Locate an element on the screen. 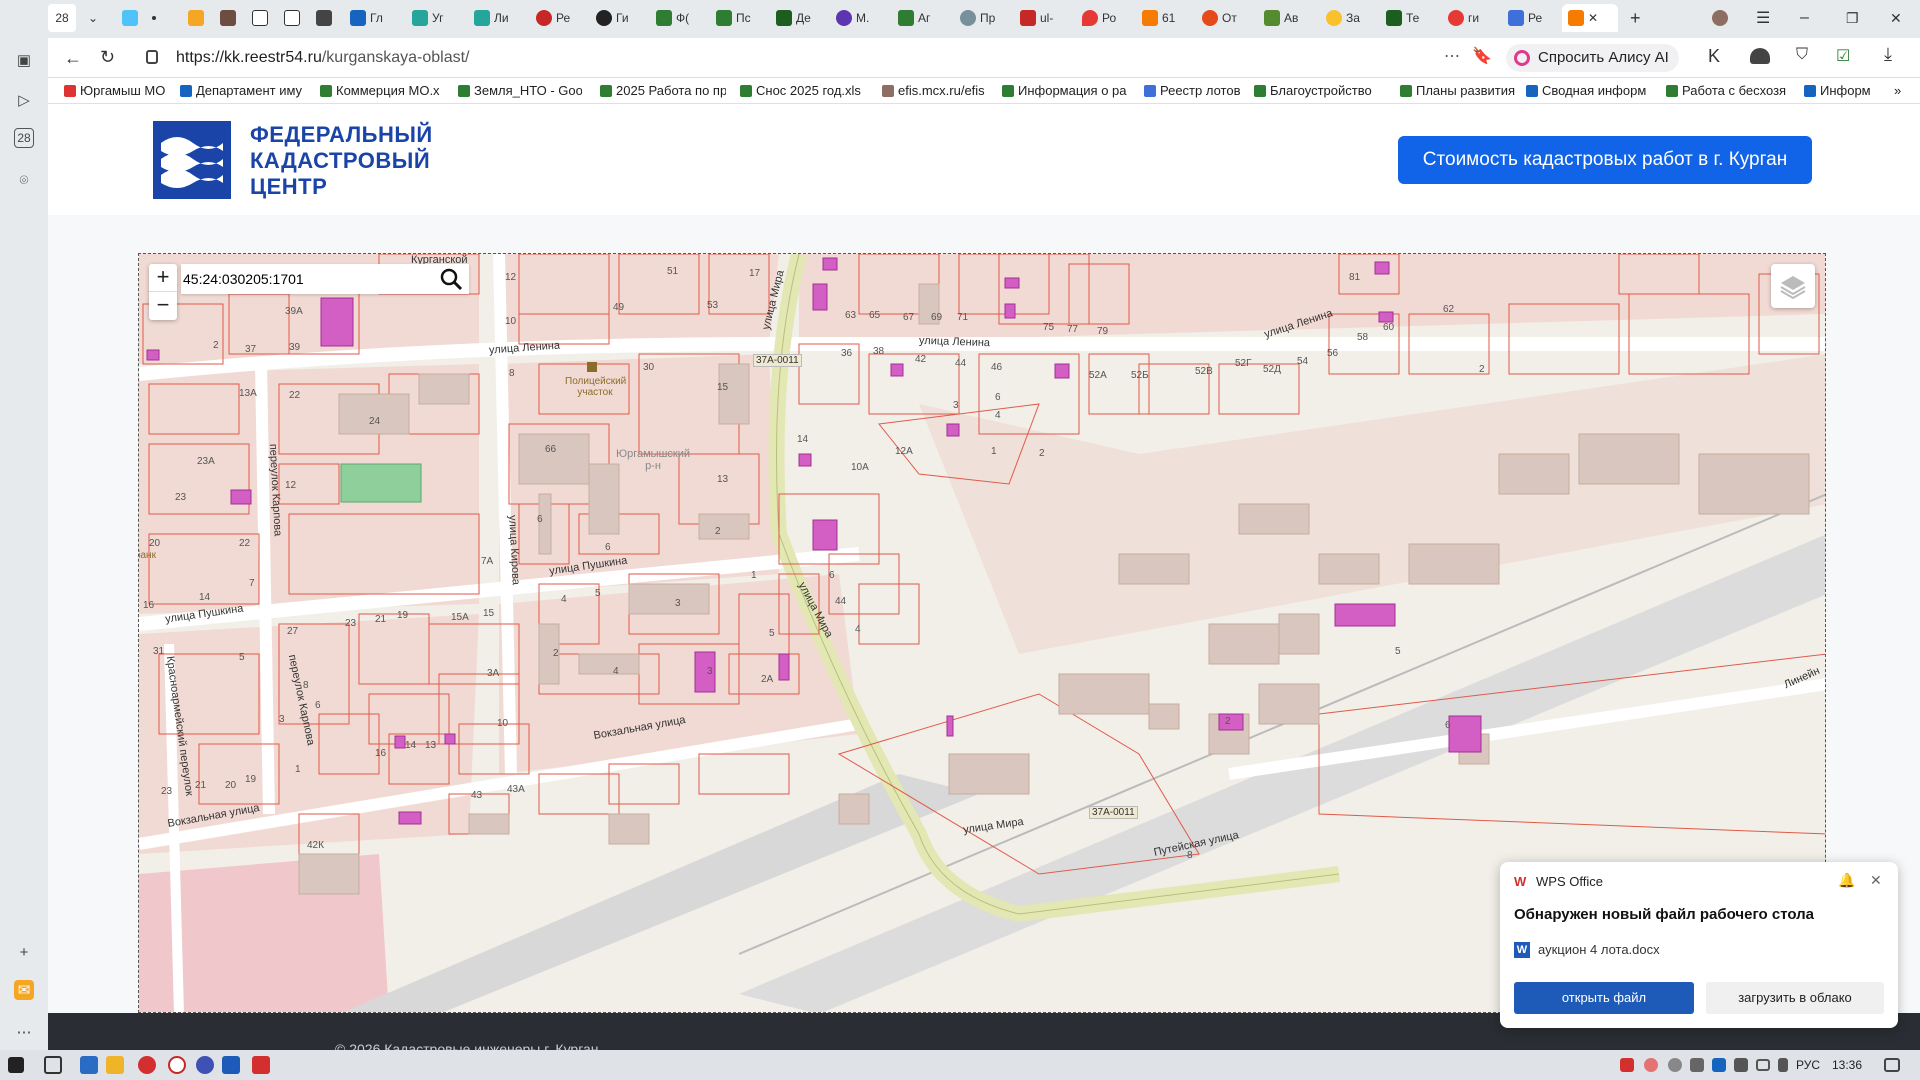 This screenshot has height=1080, width=1920. wps-icon is located at coordinates (261, 1065).